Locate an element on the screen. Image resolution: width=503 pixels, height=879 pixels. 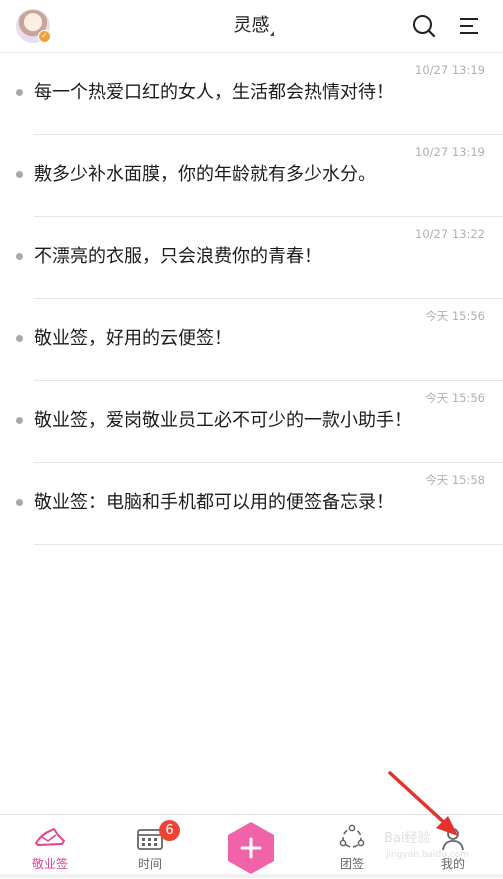
title-dropdown-icon is located at coordinates (272, 33).